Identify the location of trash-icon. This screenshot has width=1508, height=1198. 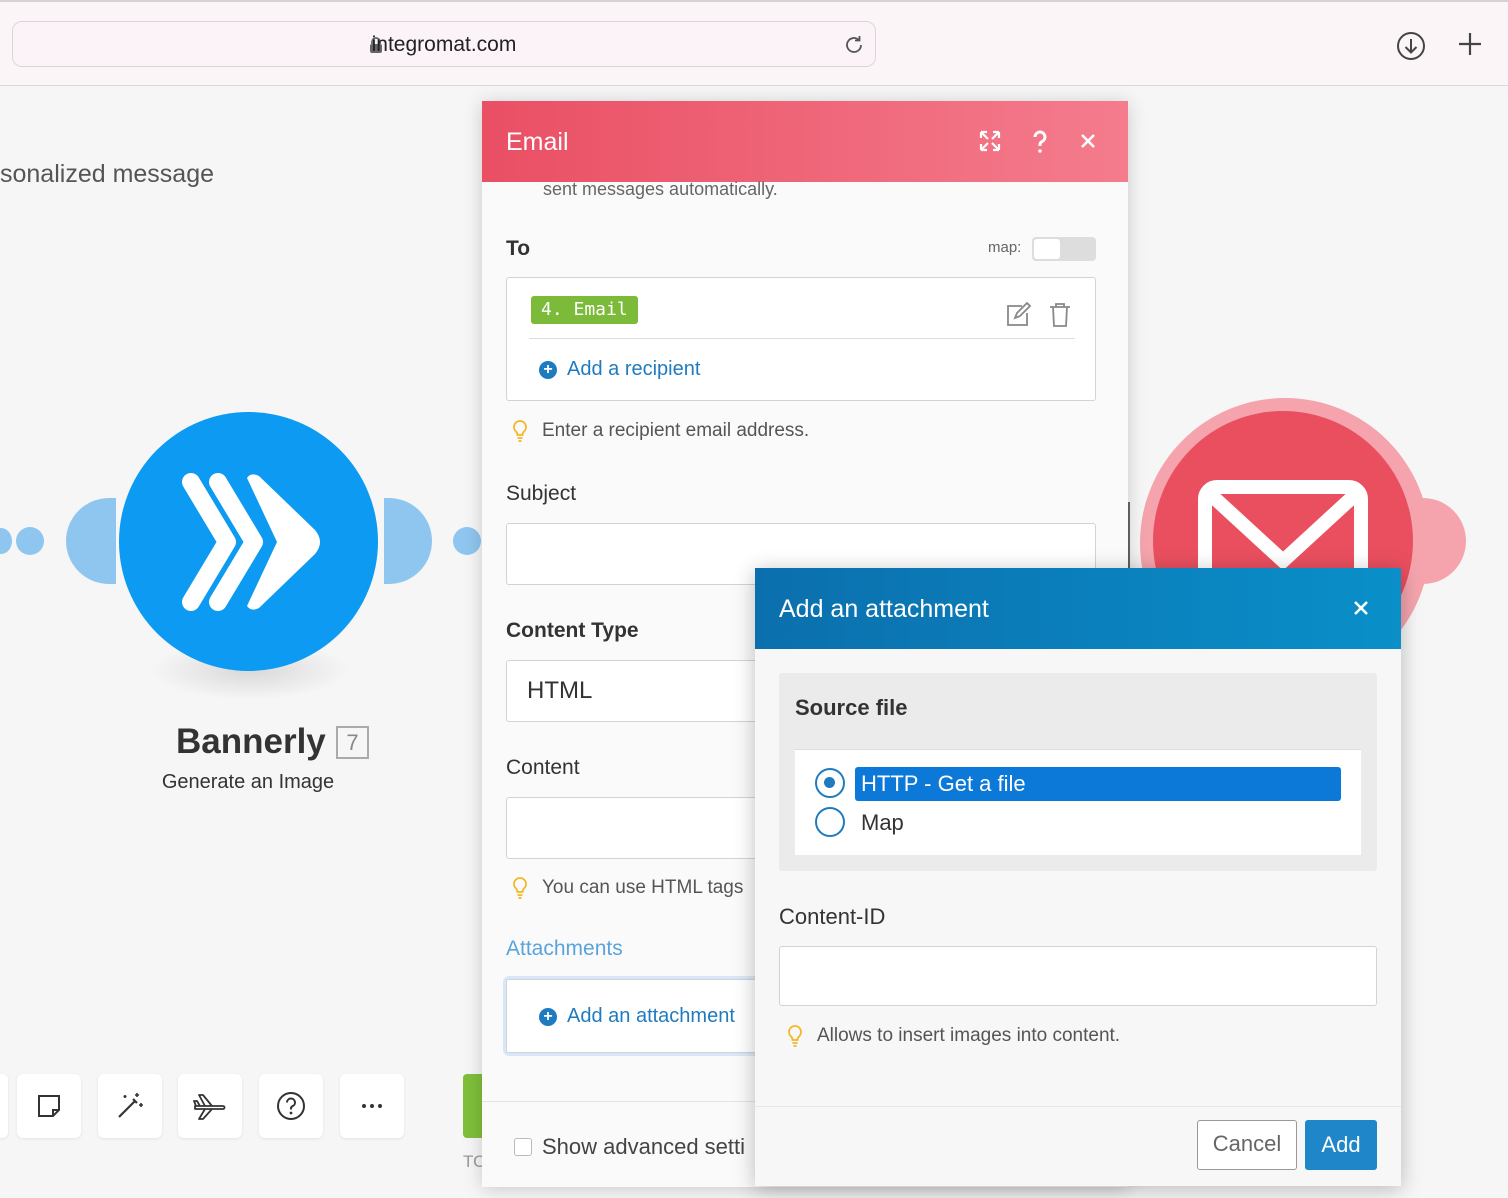
(1060, 315).